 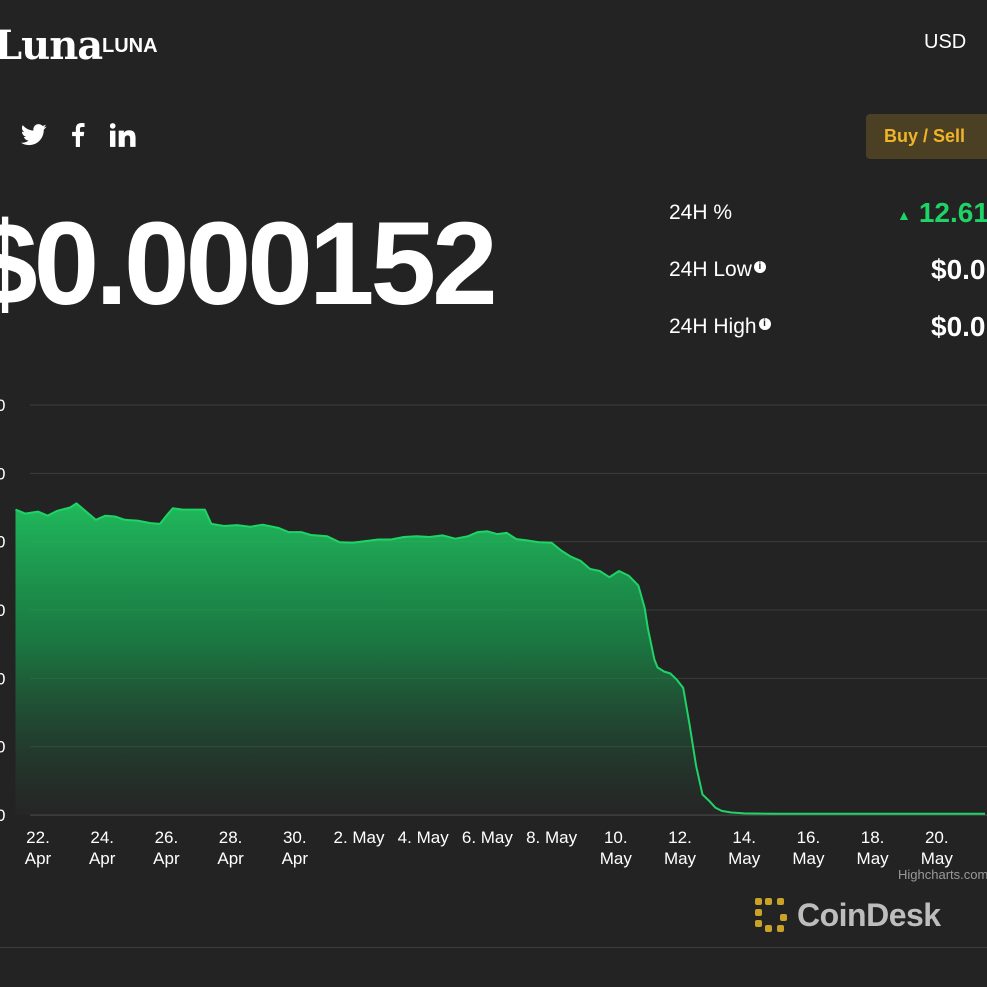 I want to click on x-tick-label: 24. Apr, so click(x=102, y=848).